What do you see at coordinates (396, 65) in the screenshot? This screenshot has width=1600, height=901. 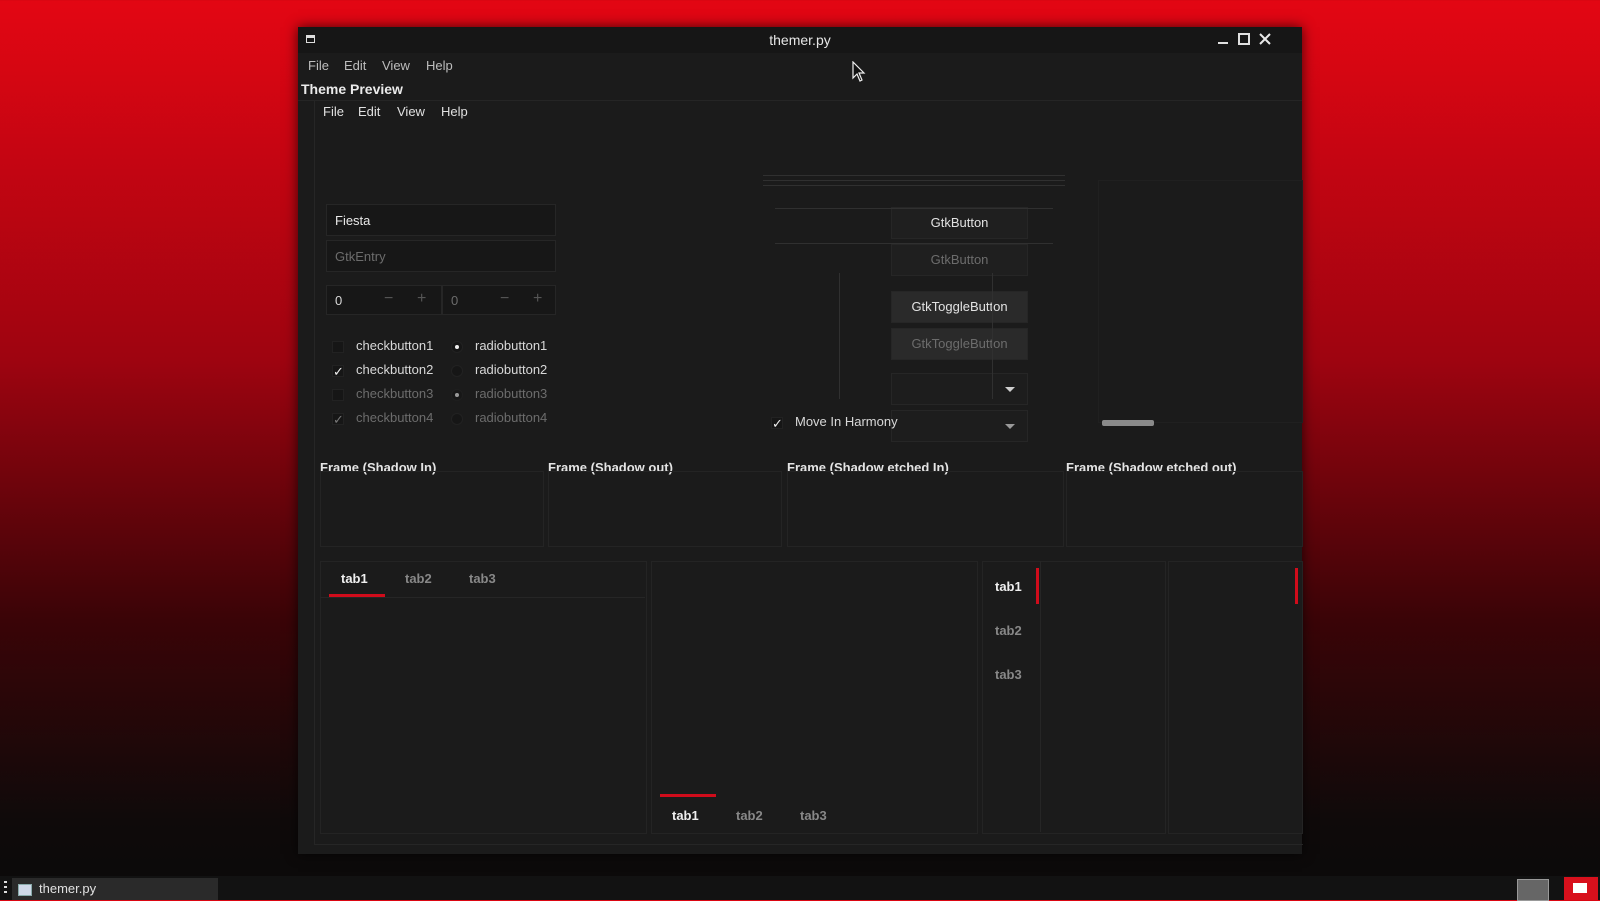 I see `menu-view: View` at bounding box center [396, 65].